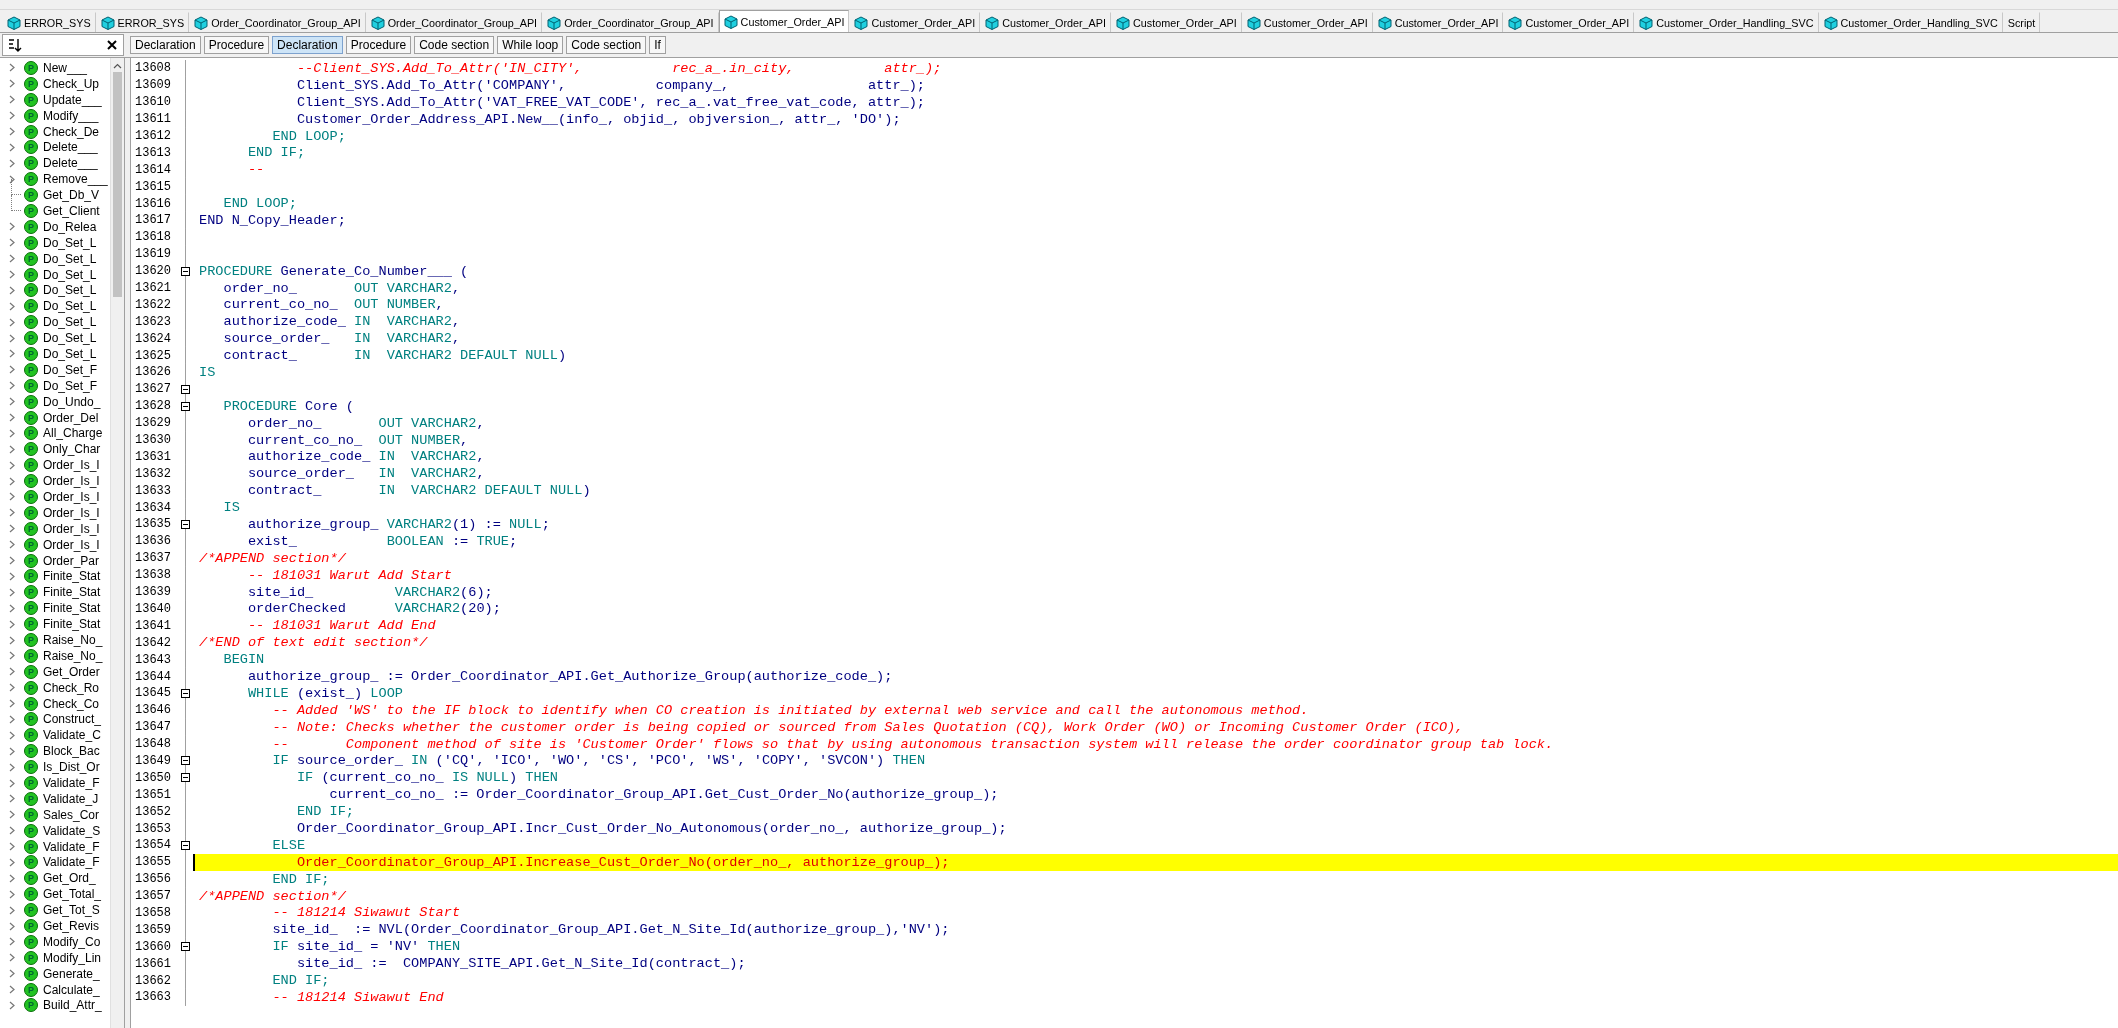 This screenshot has width=2118, height=1028. What do you see at coordinates (530, 45) in the screenshot?
I see `breadcrumb-button: While loop` at bounding box center [530, 45].